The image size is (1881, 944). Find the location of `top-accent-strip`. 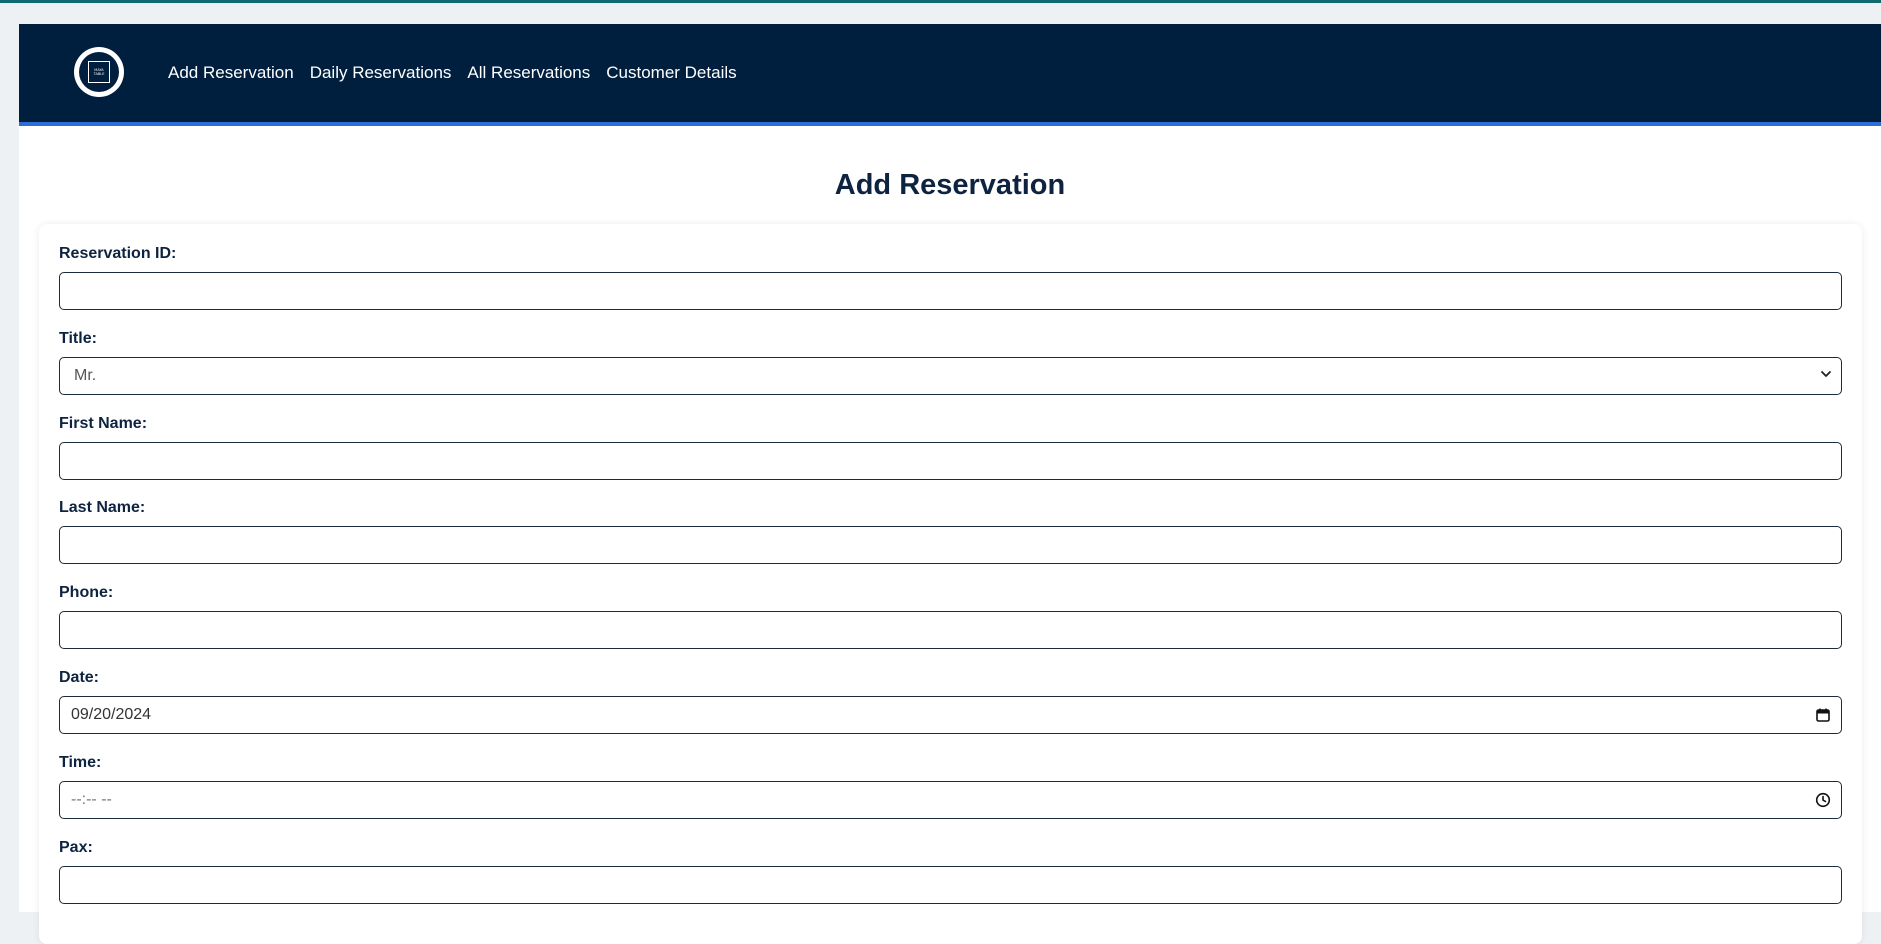

top-accent-strip is located at coordinates (940, 1).